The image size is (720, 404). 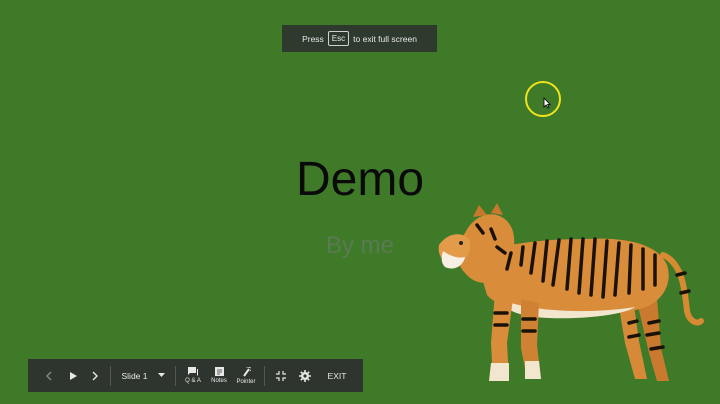 I want to click on laser-pointer-icon, so click(x=246, y=371).